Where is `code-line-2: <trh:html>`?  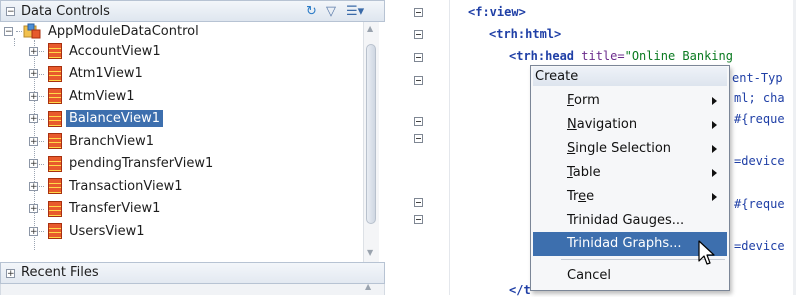
code-line-2: <trh:html> is located at coordinates (525, 34).